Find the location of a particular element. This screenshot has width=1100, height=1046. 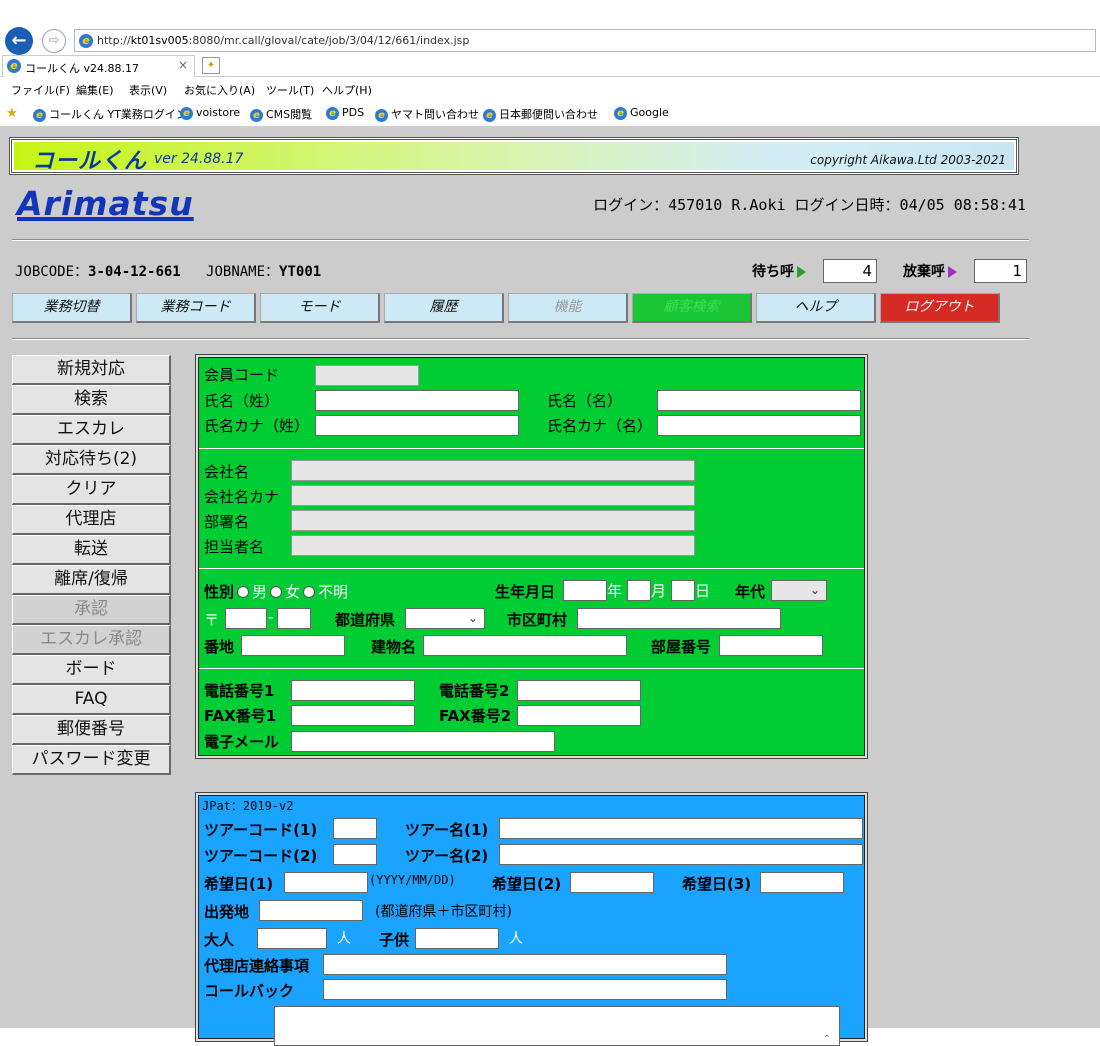

birth-month-field is located at coordinates (639, 590).